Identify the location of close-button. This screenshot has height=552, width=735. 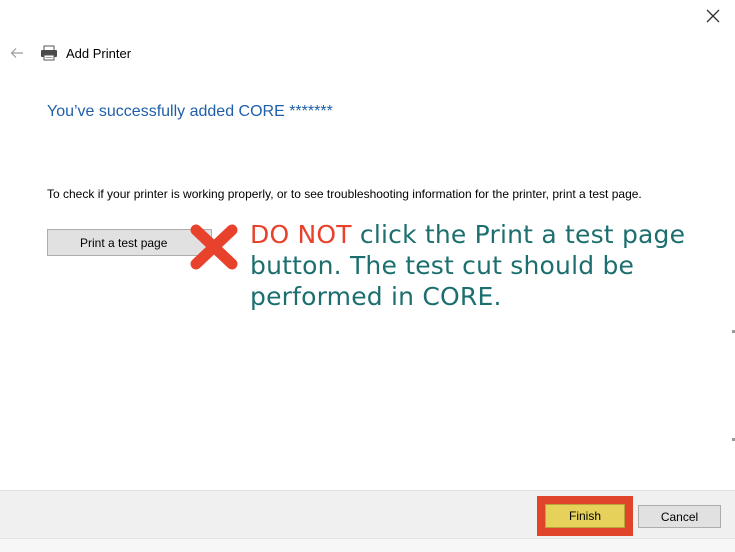
(713, 16).